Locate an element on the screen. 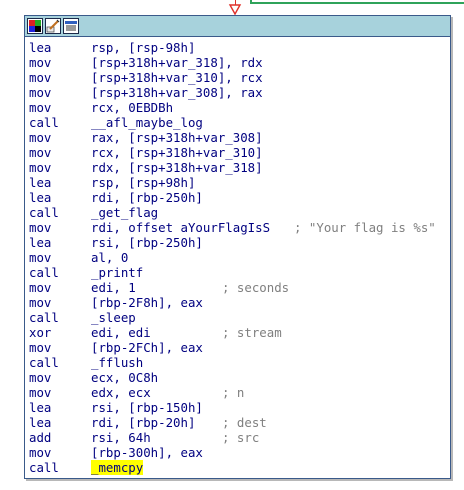  asm-line: mov [rbp-300h], eax is located at coordinates (237, 452).